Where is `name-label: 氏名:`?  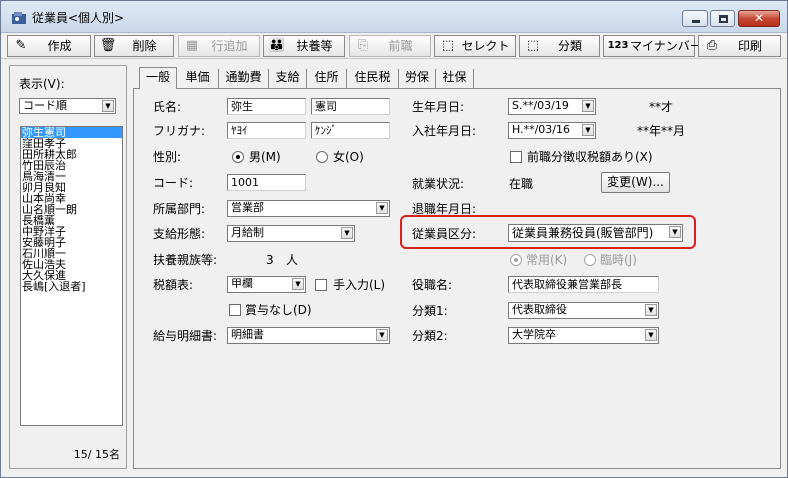 name-label: 氏名: is located at coordinates (167, 107).